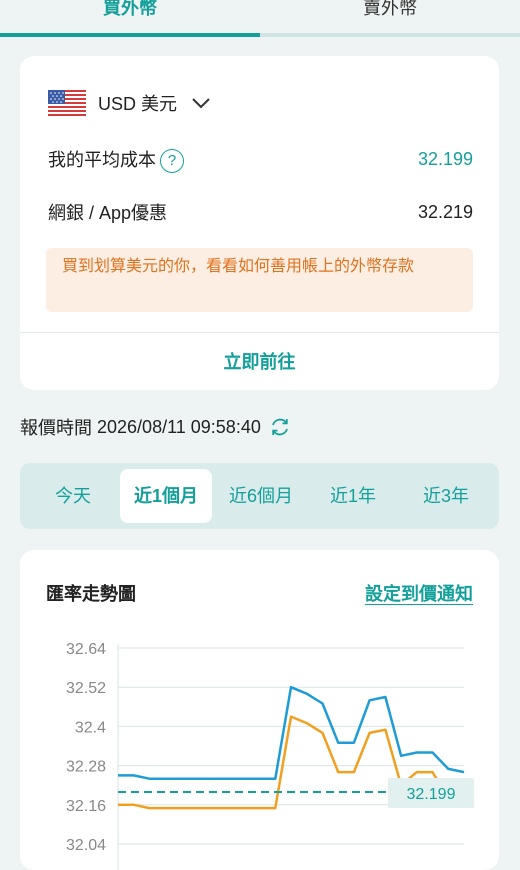 The image size is (520, 870). What do you see at coordinates (86, 806) in the screenshot?
I see `y-tick-label: 32.16` at bounding box center [86, 806].